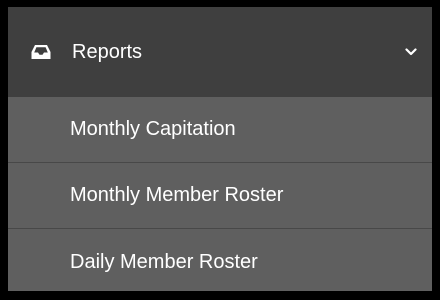  What do you see at coordinates (41, 52) in the screenshot?
I see `inbox-icon` at bounding box center [41, 52].